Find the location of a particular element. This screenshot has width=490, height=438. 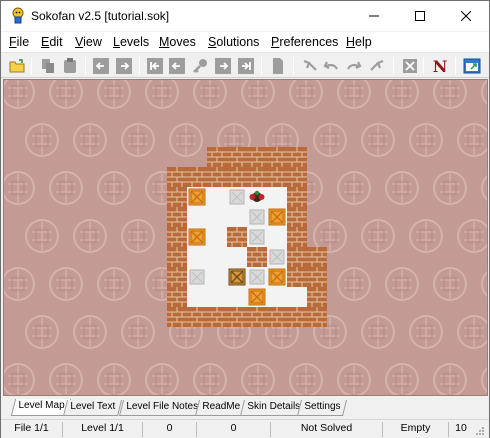

tab-readme: ReadMe is located at coordinates (221, 408).